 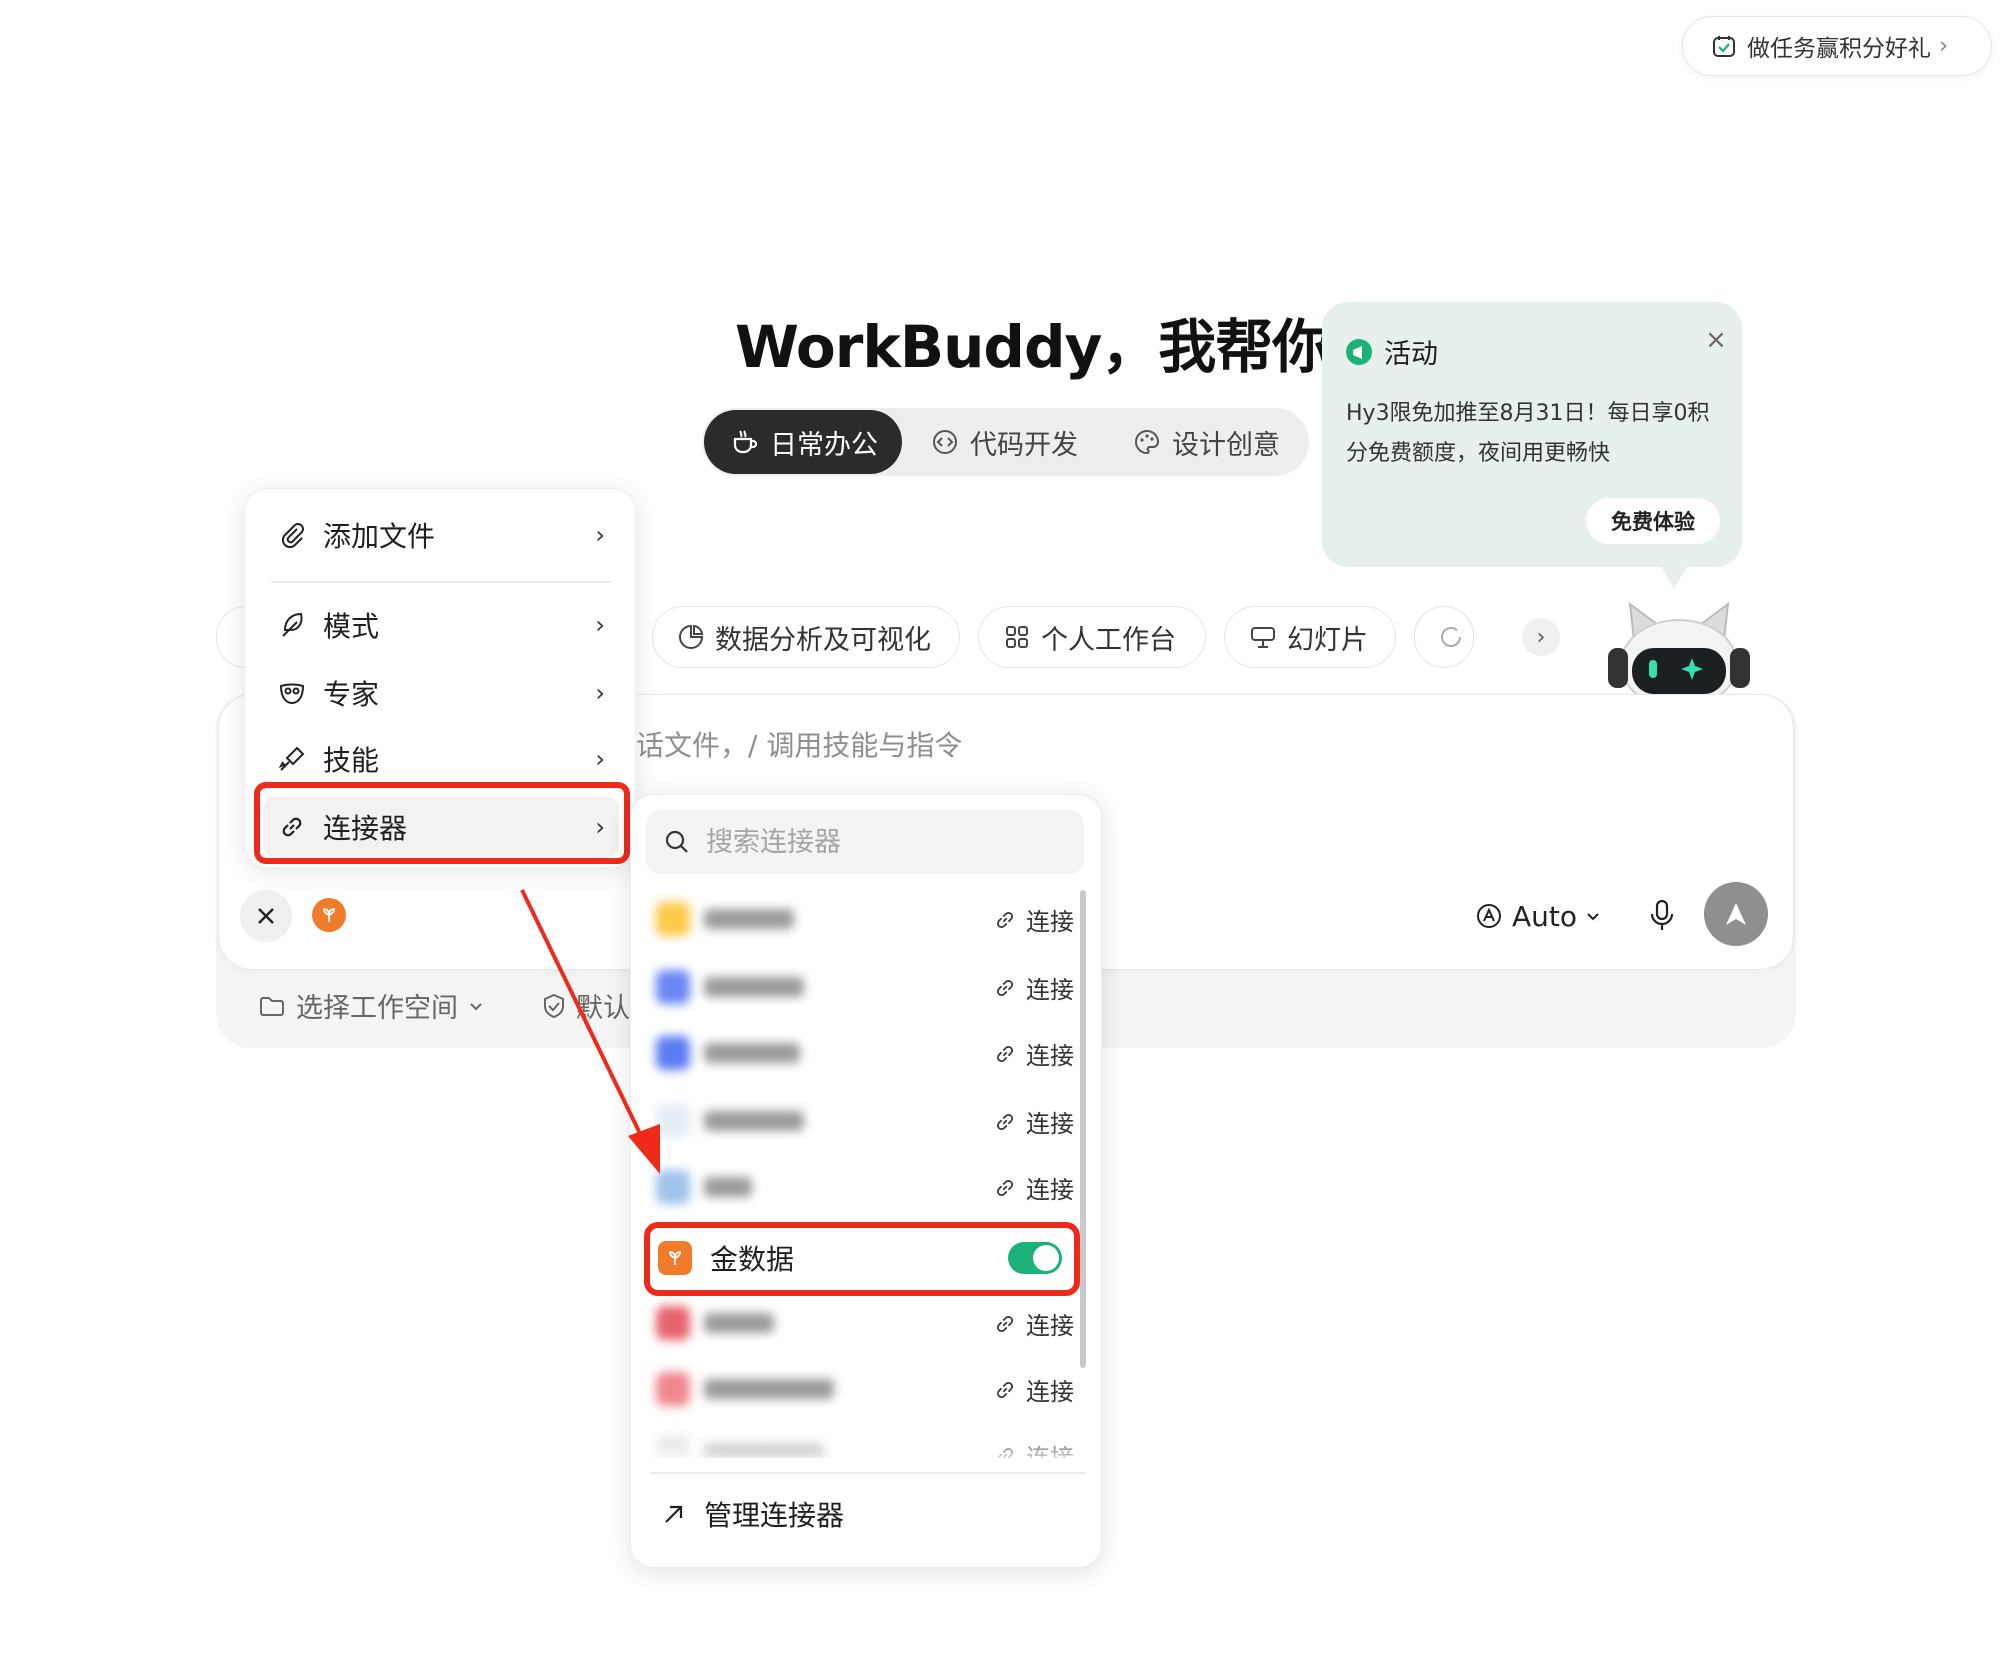 I want to click on workspace-select: 选择工作空间, so click(x=371, y=1005).